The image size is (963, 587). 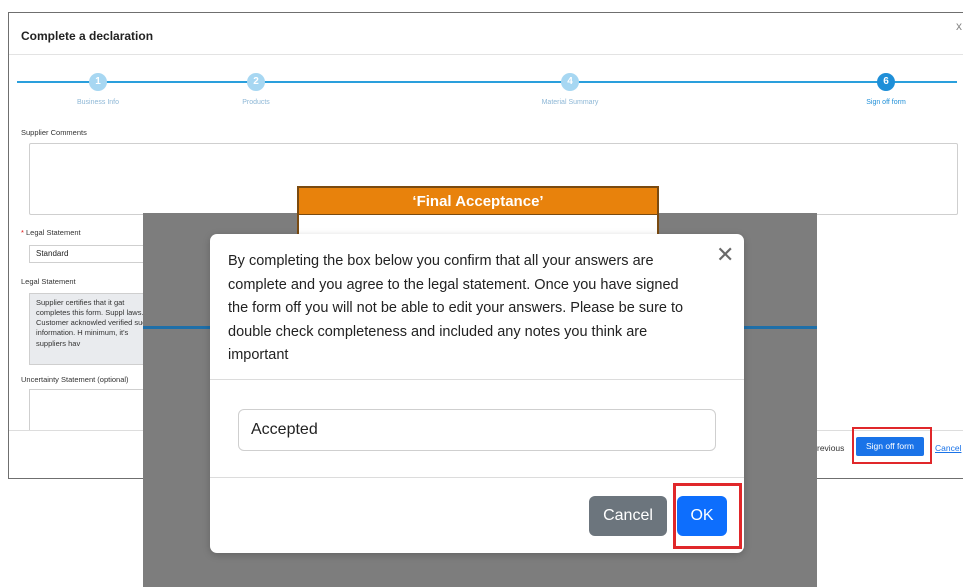 What do you see at coordinates (959, 26) in the screenshot?
I see `window-close-icon: x` at bounding box center [959, 26].